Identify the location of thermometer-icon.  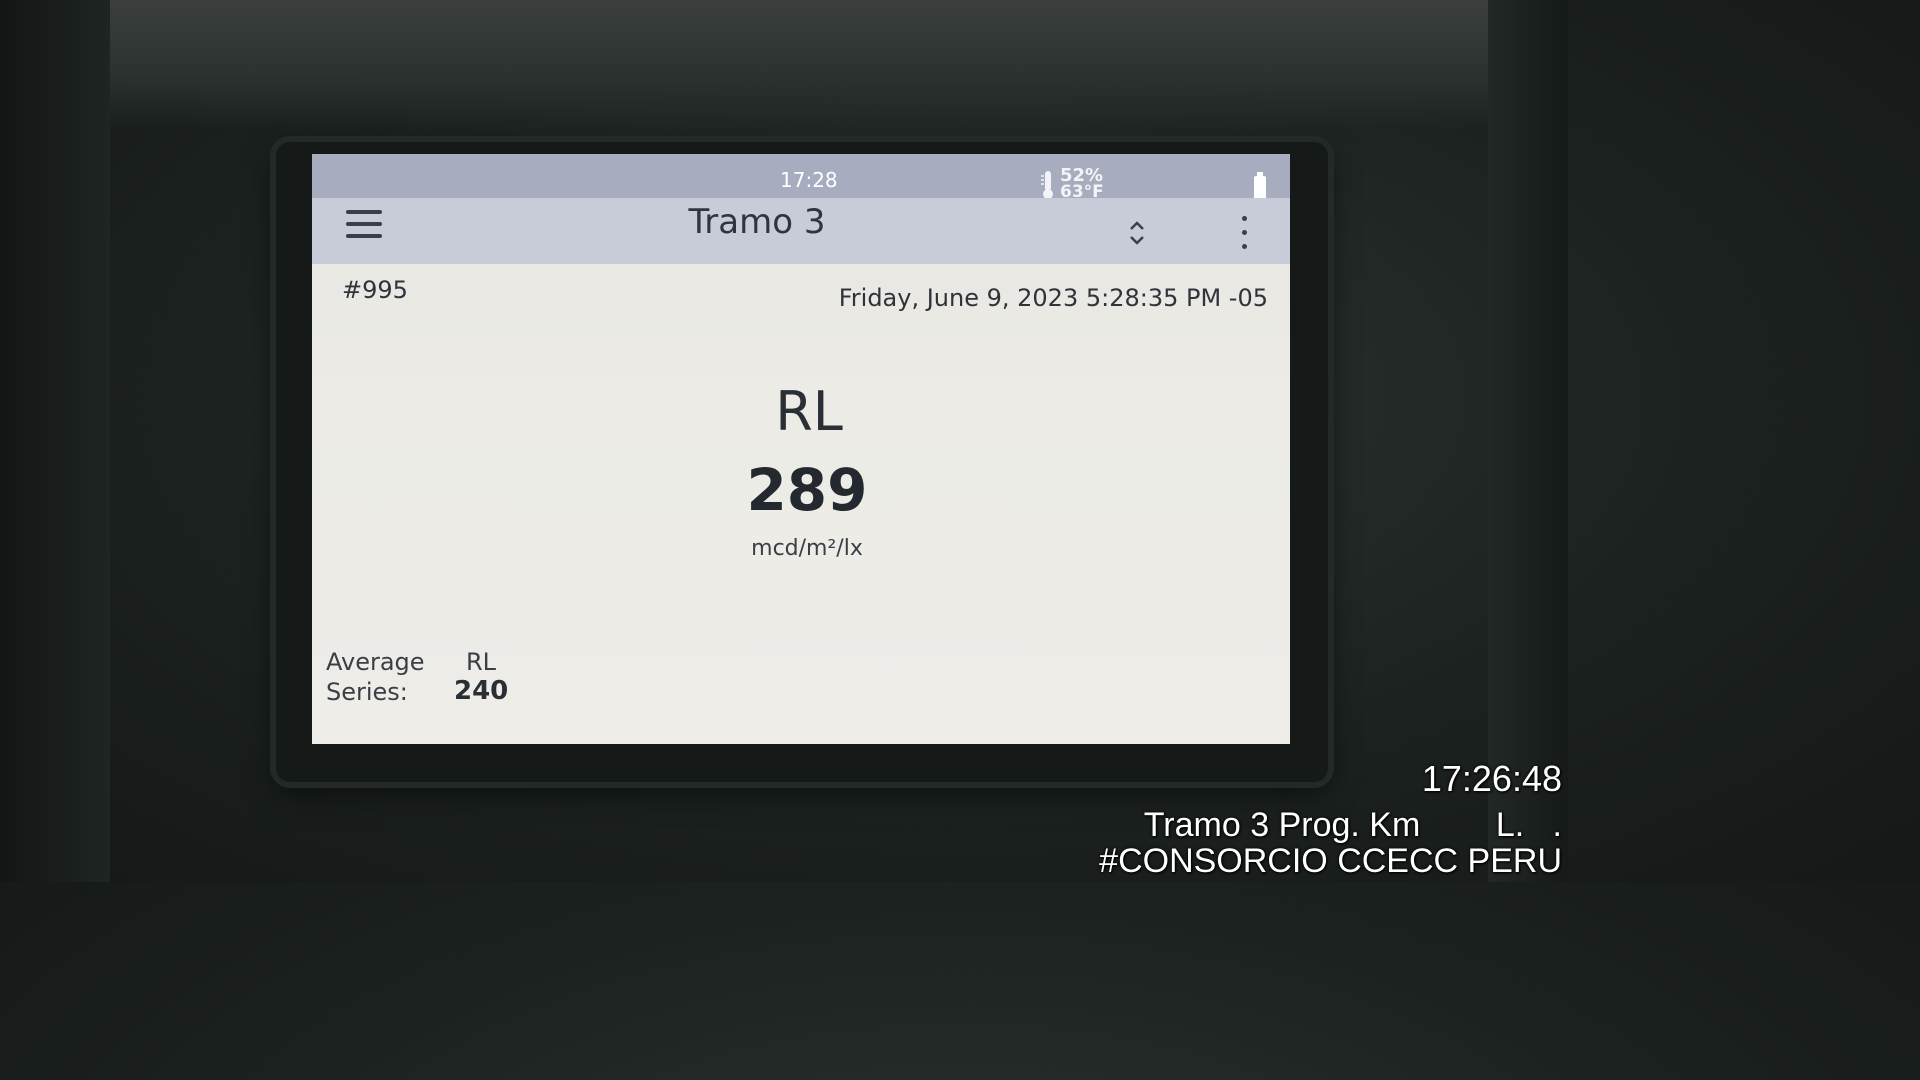
(1047, 185).